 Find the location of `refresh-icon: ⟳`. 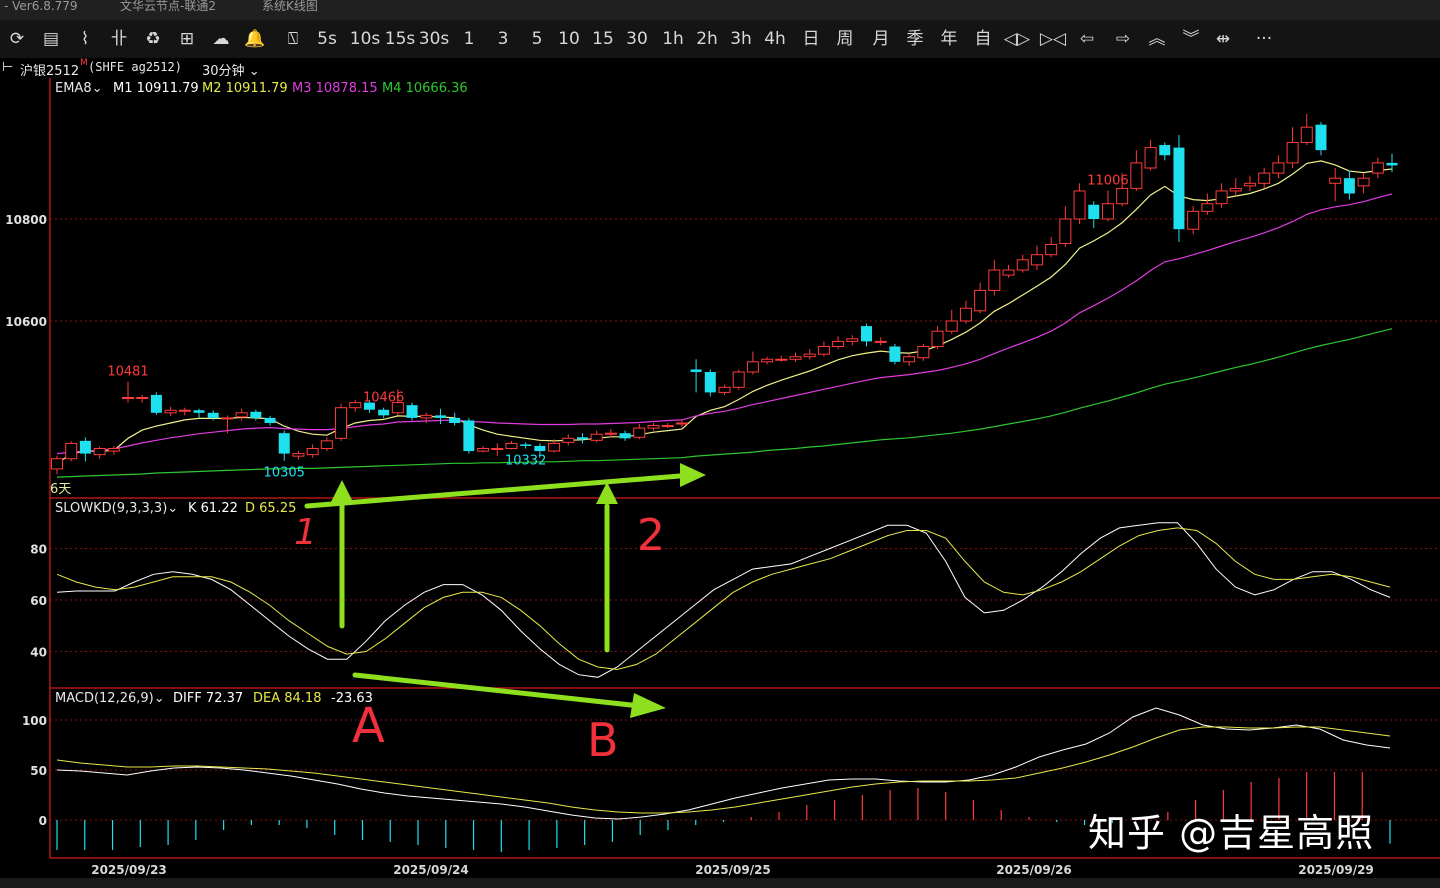

refresh-icon: ⟳ is located at coordinates (17, 39).